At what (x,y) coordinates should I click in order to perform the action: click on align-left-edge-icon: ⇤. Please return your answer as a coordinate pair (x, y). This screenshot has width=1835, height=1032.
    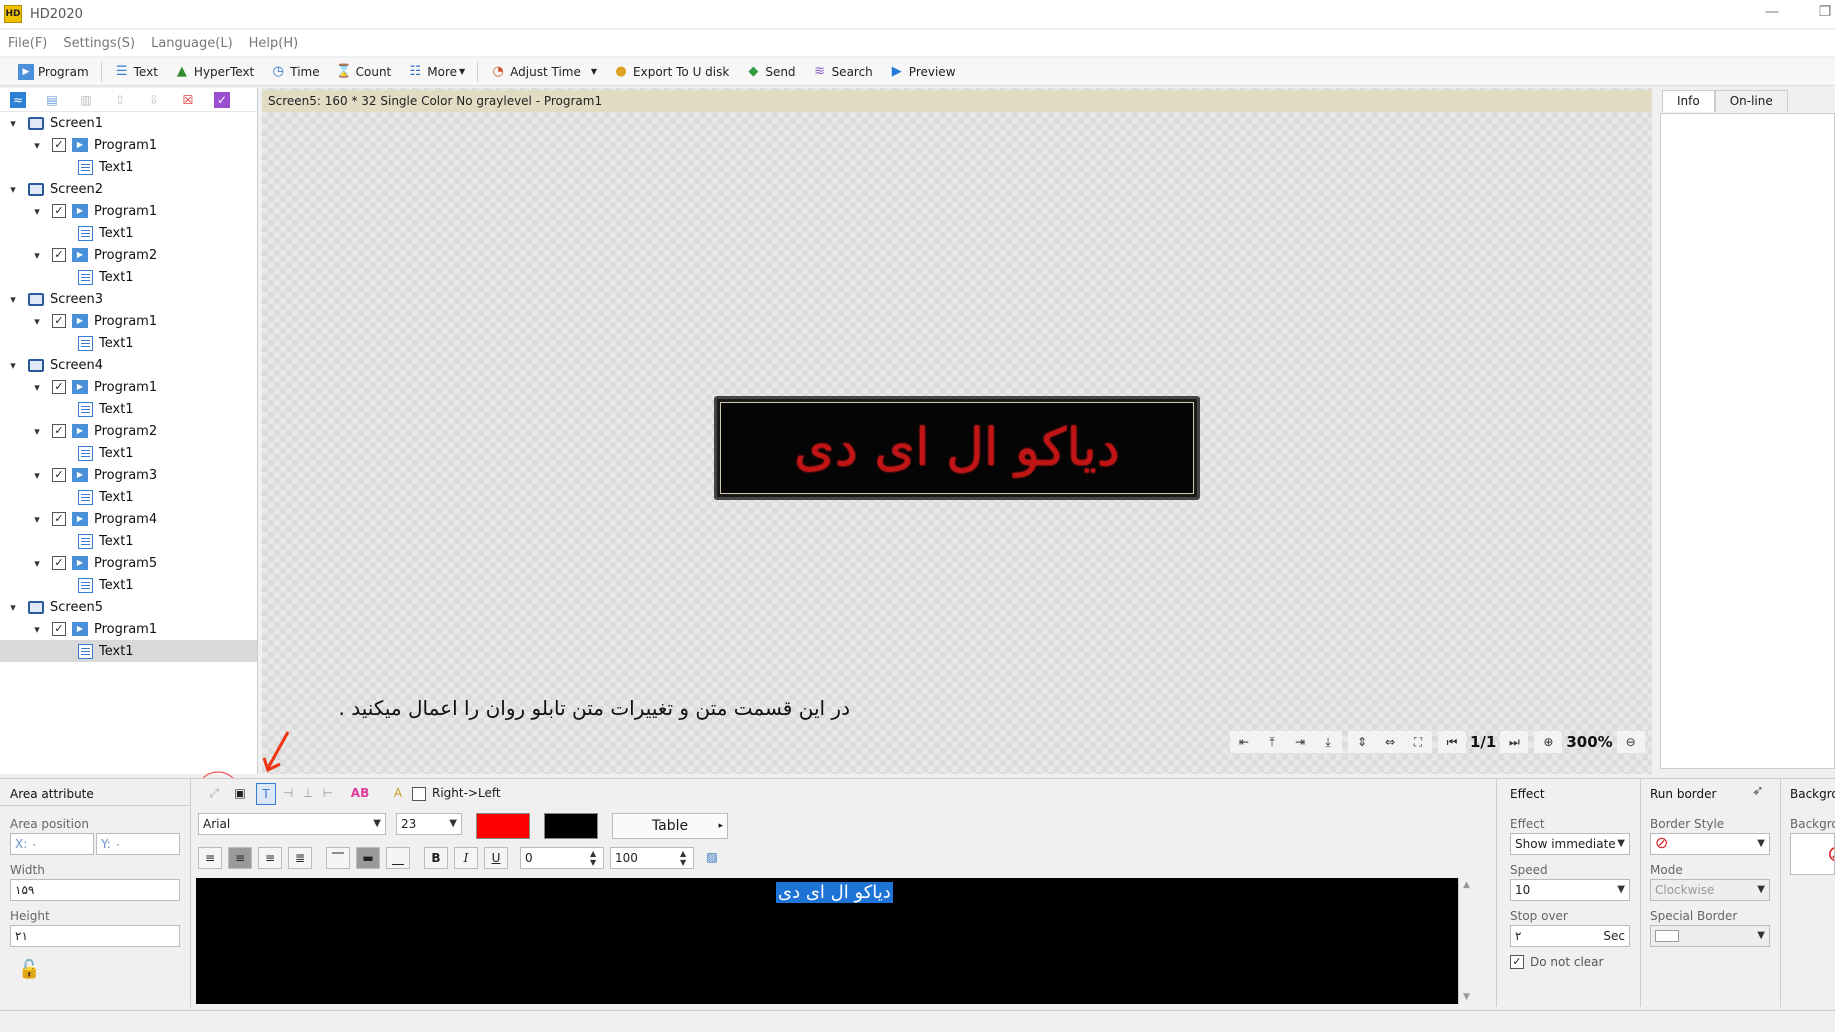
    Looking at the image, I should click on (1244, 742).